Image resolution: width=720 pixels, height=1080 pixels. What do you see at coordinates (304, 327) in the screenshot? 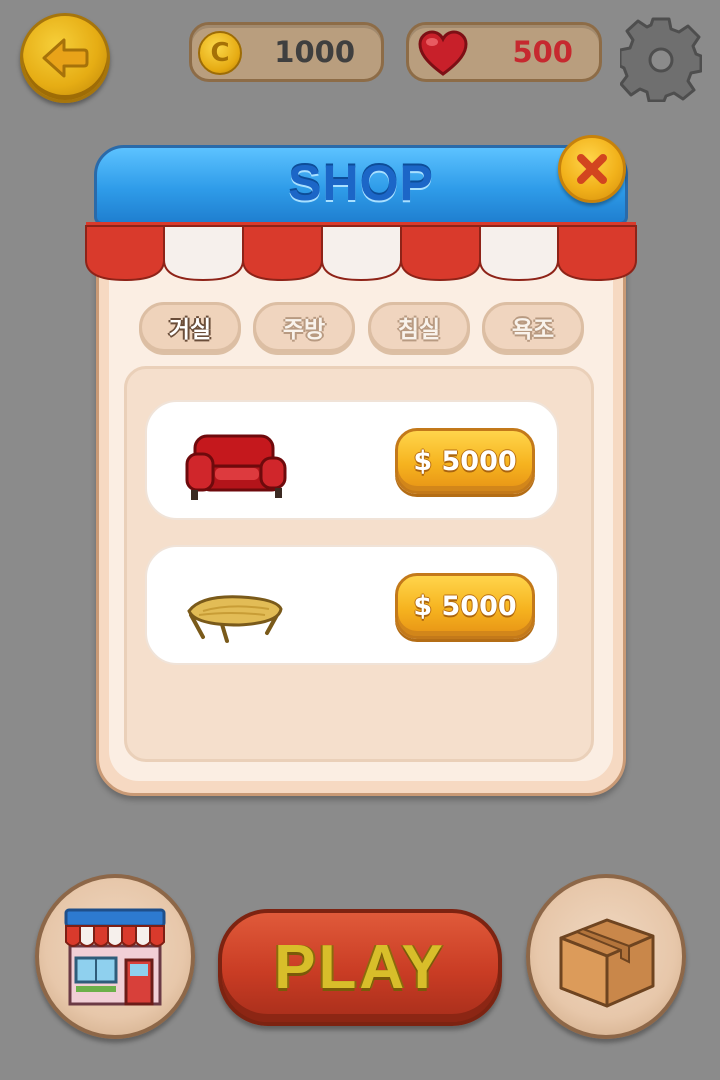
I see `tab-kitchen: 주방` at bounding box center [304, 327].